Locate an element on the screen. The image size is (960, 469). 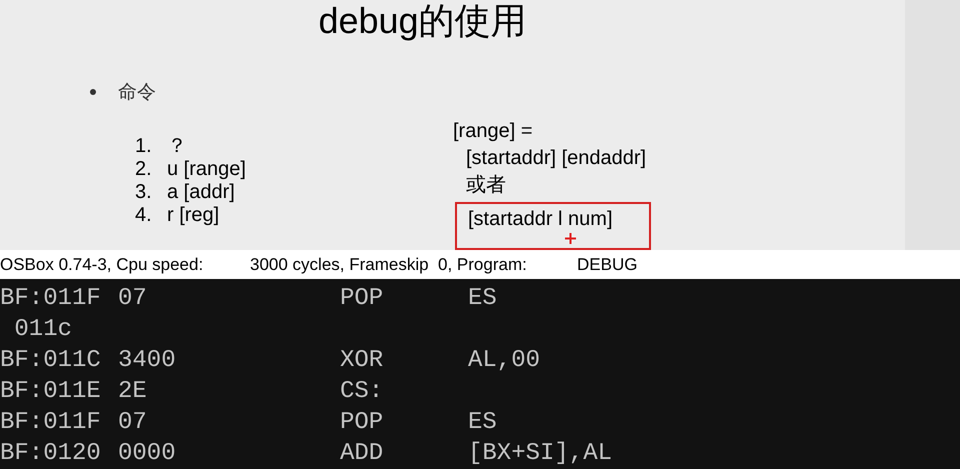
mnemonic-text: CS: is located at coordinates (362, 391).